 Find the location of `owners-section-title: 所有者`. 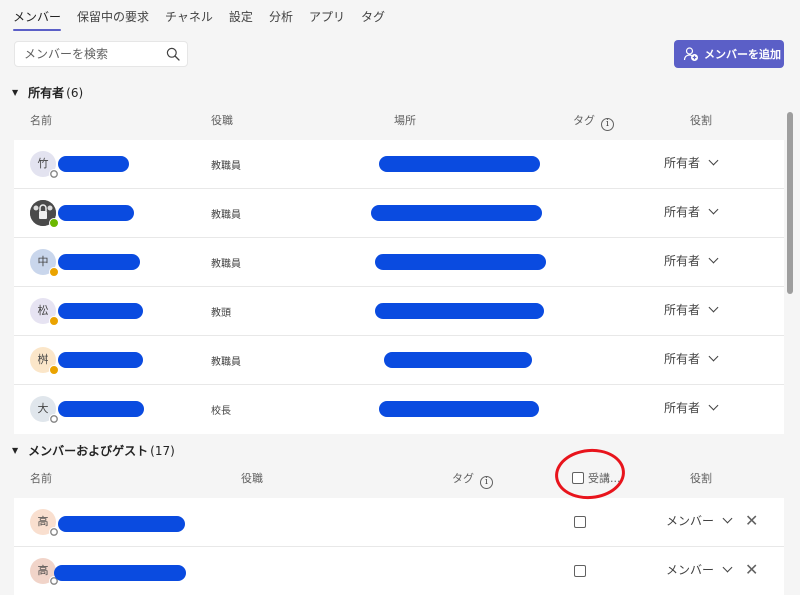

owners-section-title: 所有者 is located at coordinates (46, 93).